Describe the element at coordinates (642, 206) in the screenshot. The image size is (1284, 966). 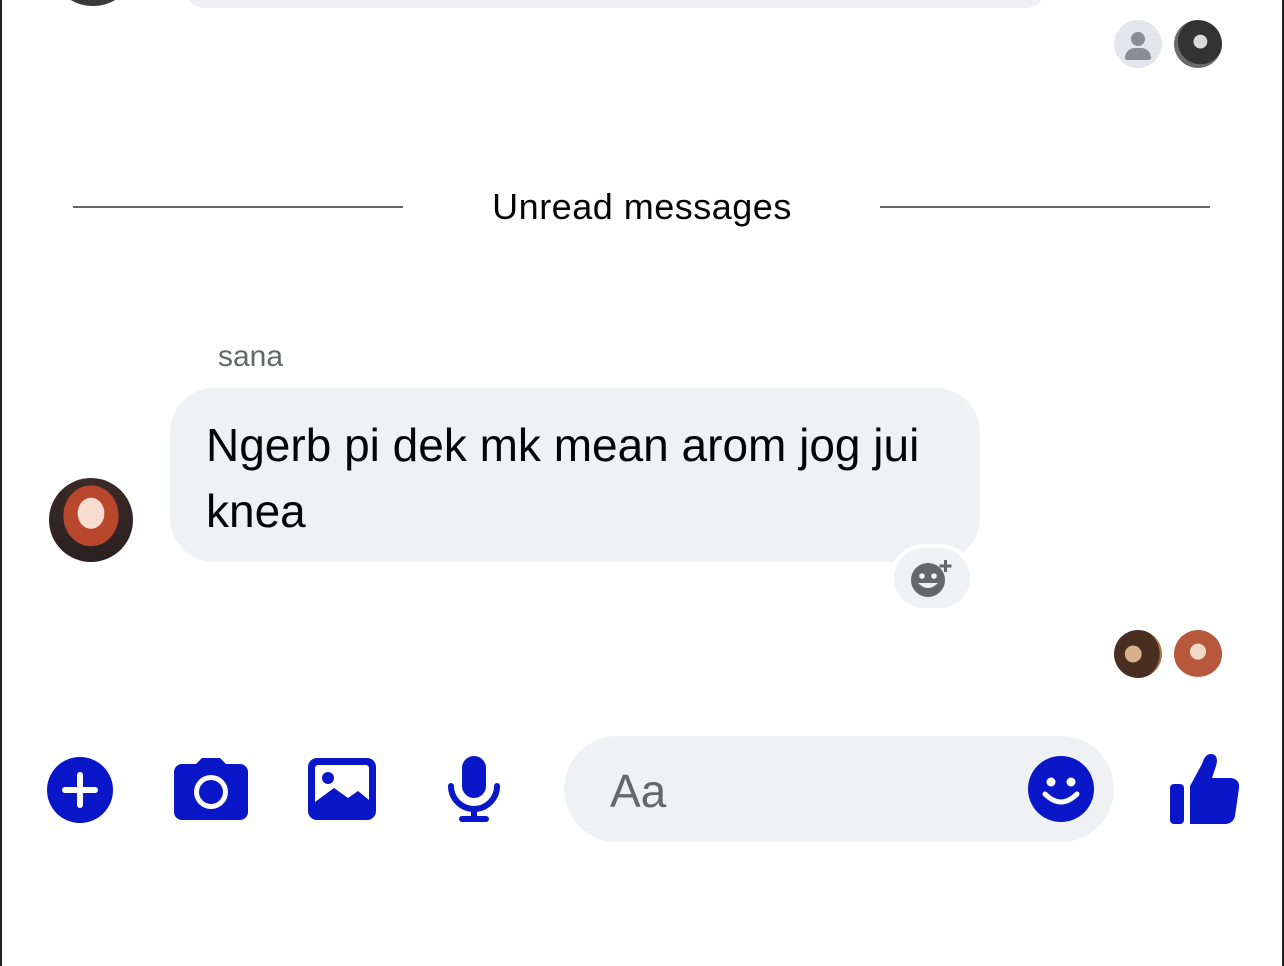
I see `unread-messages-label: Unread messages` at that location.